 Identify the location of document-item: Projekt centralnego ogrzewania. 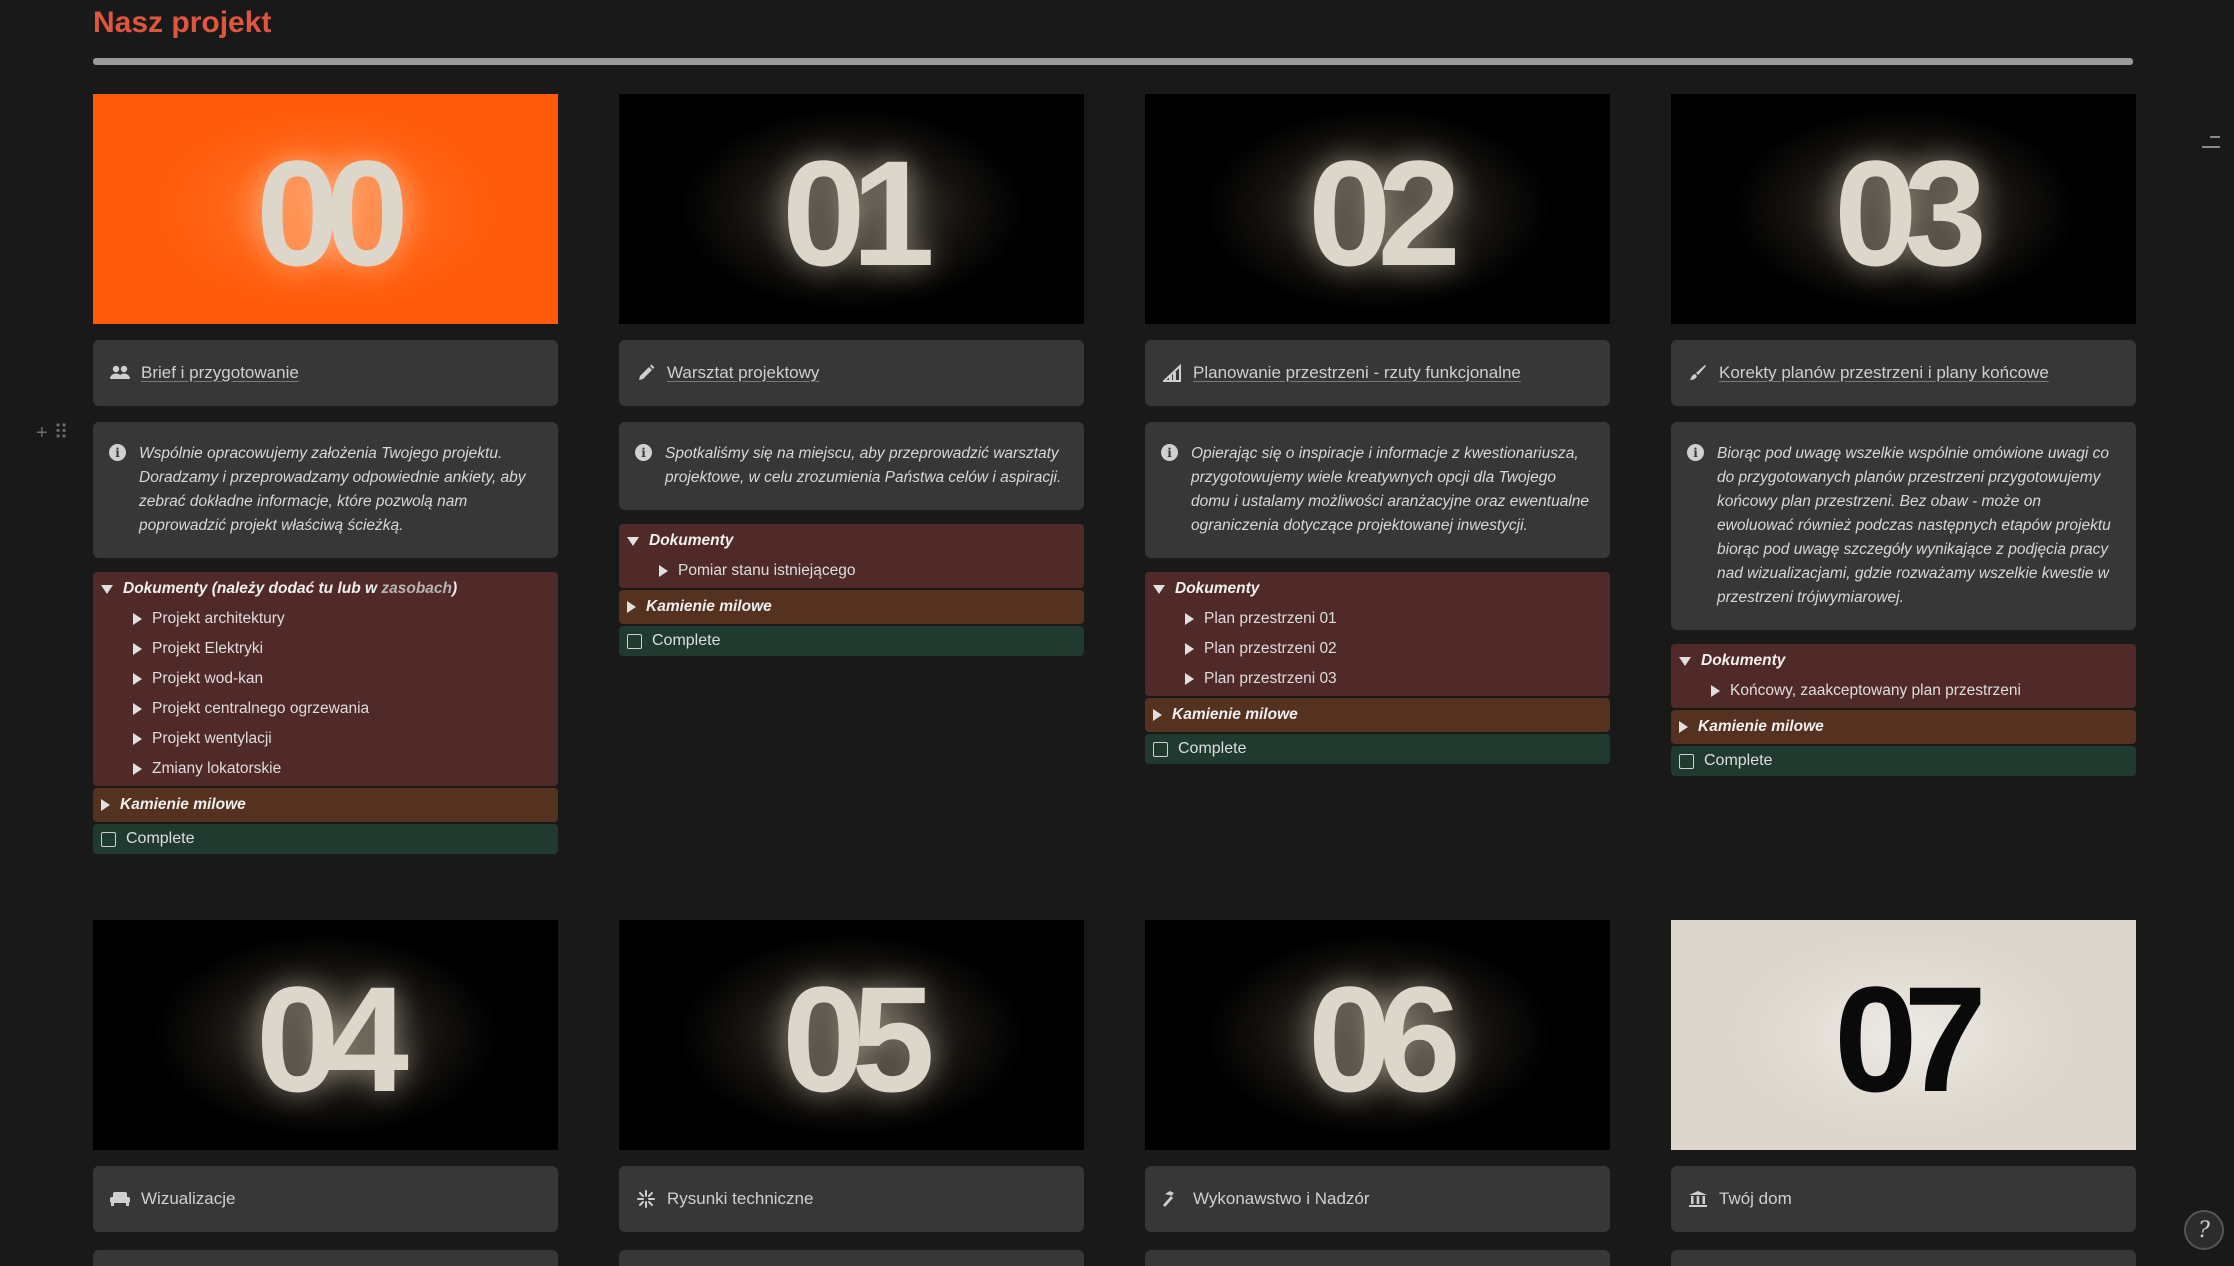
(325, 709).